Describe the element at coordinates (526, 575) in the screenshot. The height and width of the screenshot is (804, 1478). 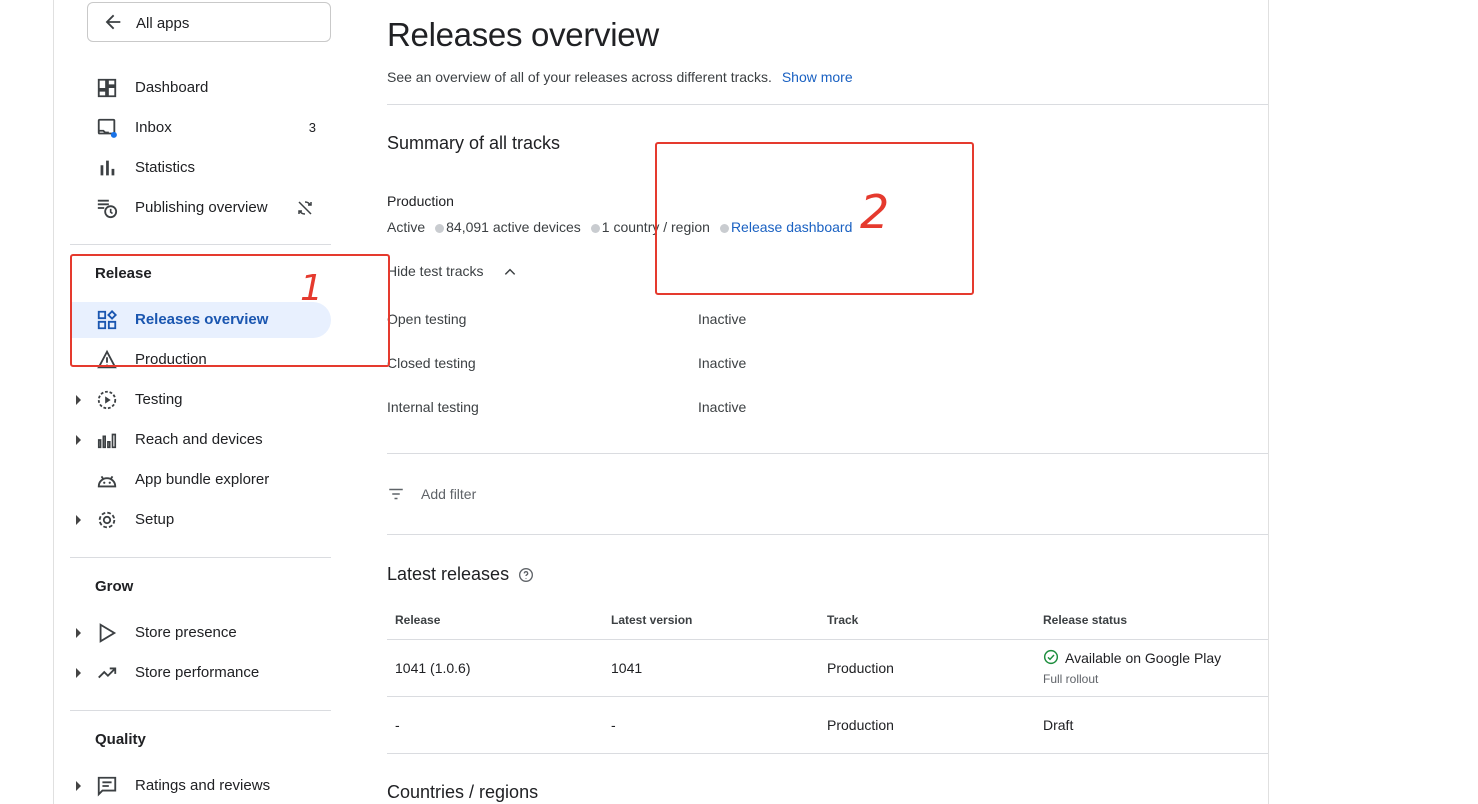
I see `help-icon` at that location.